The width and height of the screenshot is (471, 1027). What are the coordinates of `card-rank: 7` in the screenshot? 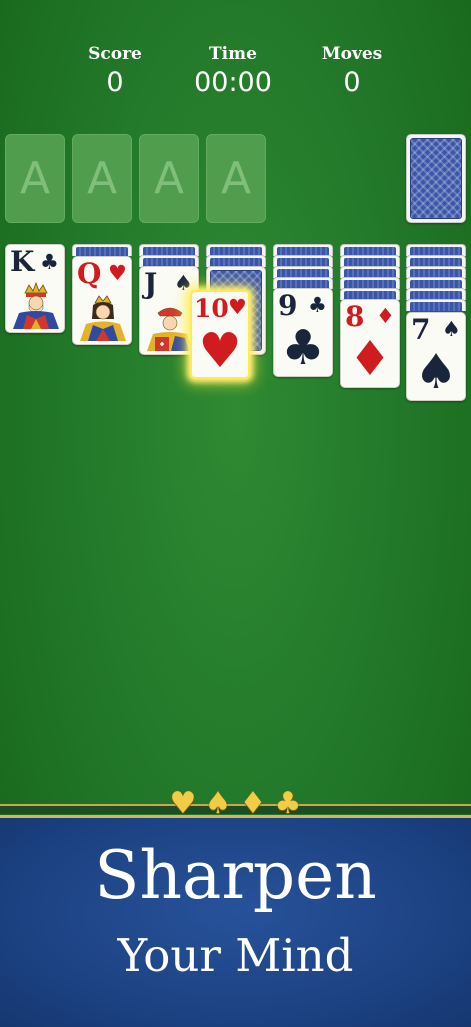 It's located at (421, 329).